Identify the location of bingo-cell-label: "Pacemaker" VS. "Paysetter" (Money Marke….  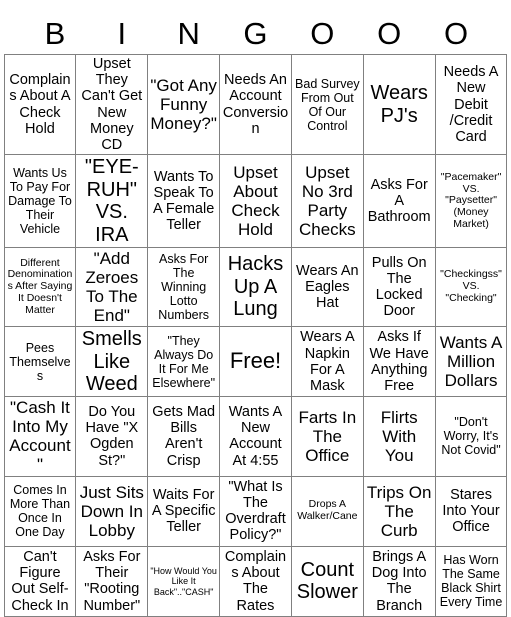
(471, 200).